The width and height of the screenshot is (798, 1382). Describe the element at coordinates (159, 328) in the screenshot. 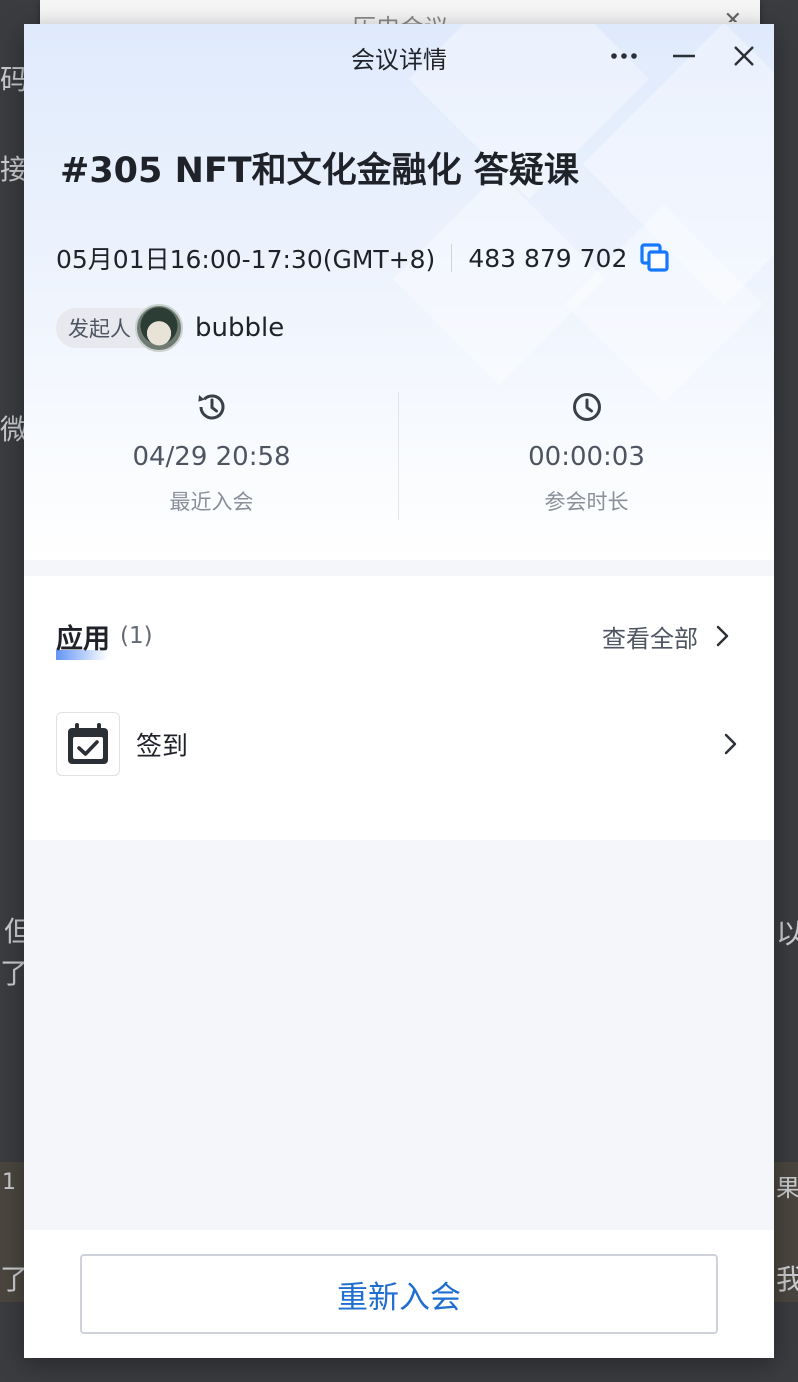

I see `avatar` at that location.